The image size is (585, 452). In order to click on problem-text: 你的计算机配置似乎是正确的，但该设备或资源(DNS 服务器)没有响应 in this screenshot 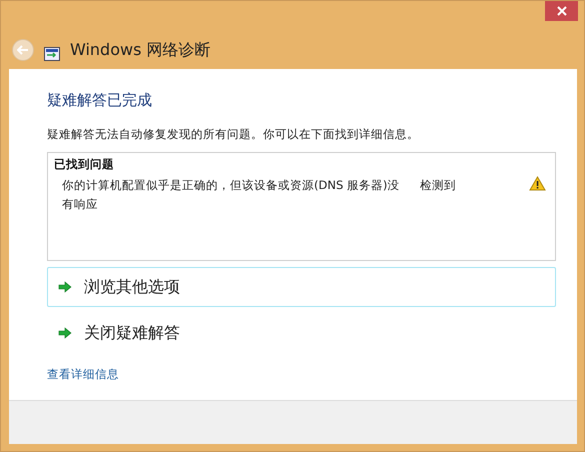, I will do `click(231, 195)`.